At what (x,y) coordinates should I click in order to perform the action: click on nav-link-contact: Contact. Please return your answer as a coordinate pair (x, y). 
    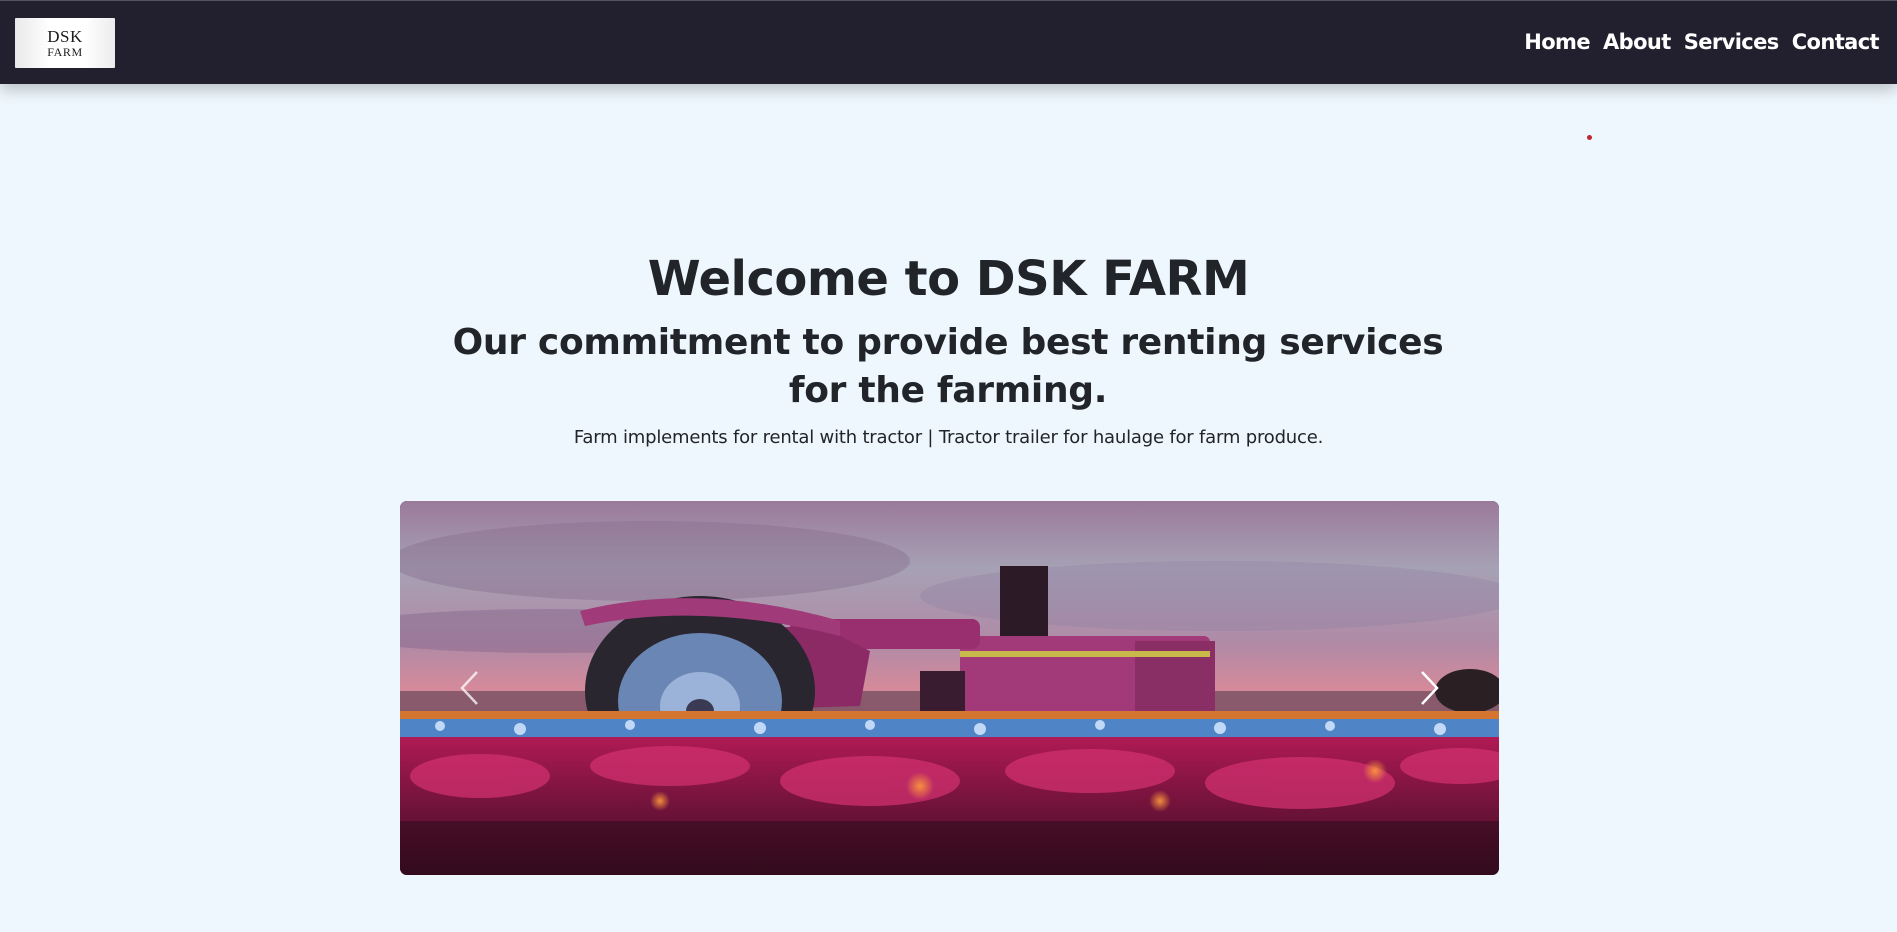
    Looking at the image, I should click on (1836, 42).